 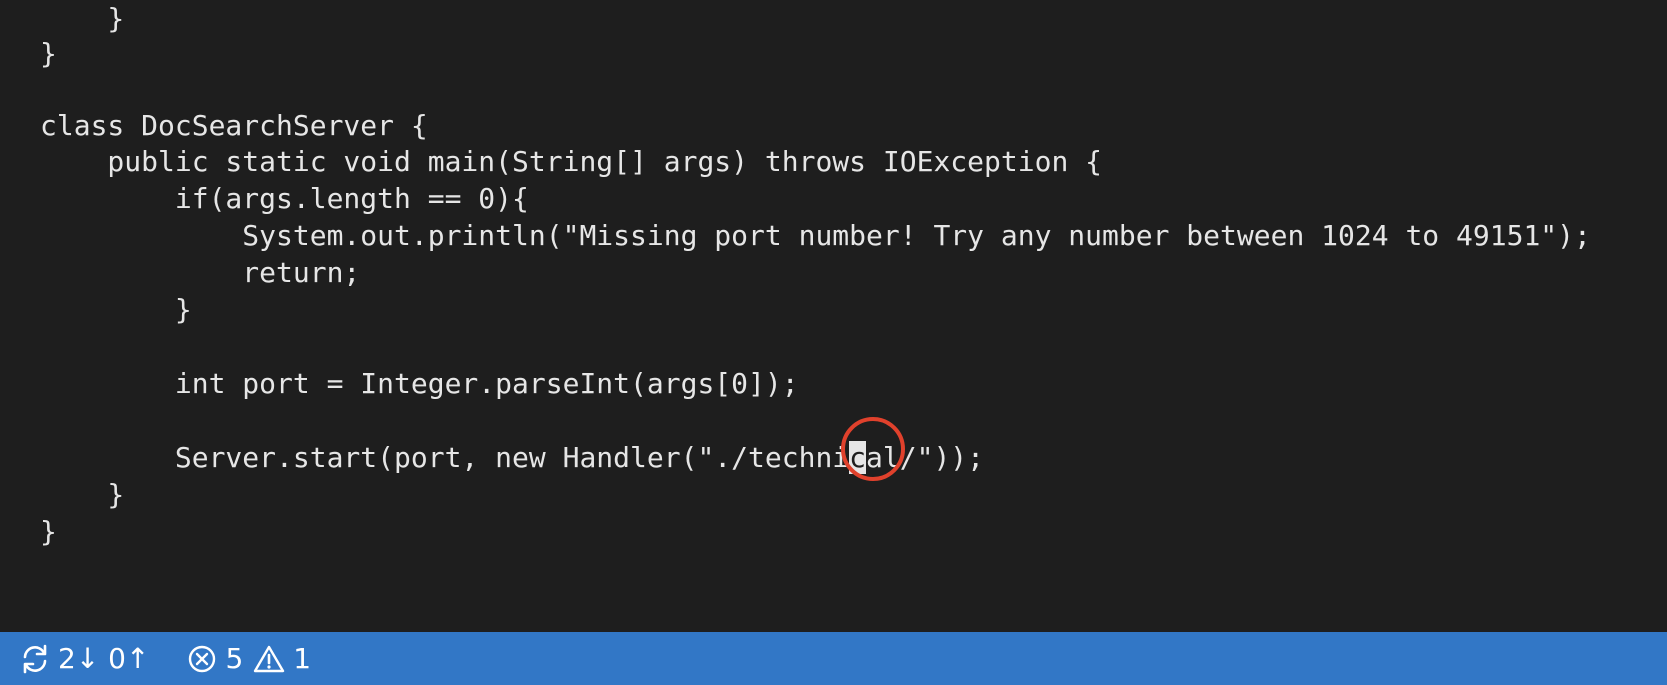 What do you see at coordinates (202, 659) in the screenshot?
I see `error-circle-icon` at bounding box center [202, 659].